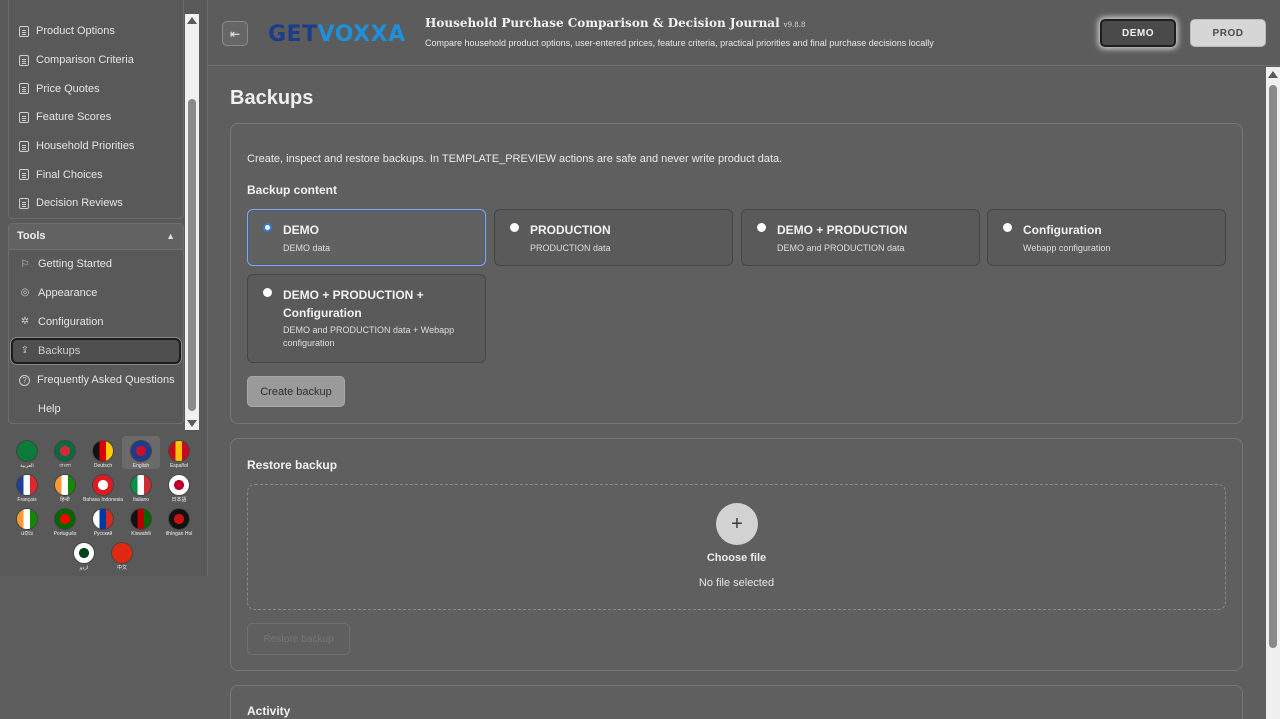 The width and height of the screenshot is (1280, 719). I want to click on language-option: Italiano, so click(141, 486).